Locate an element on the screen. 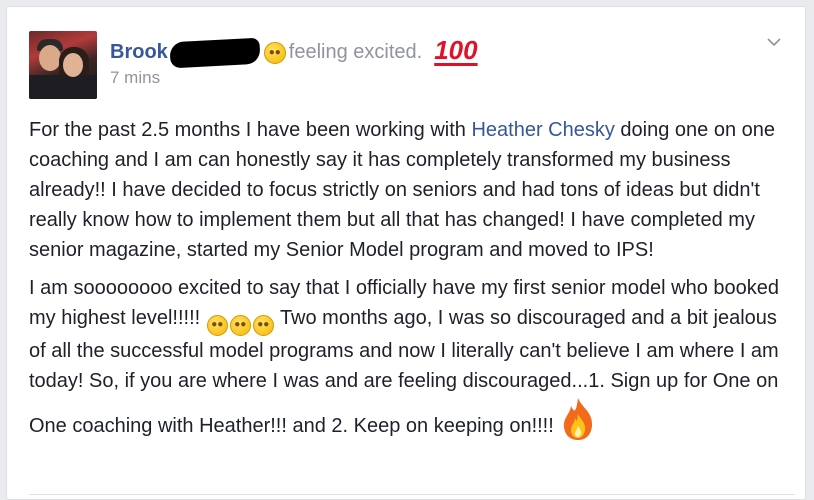 The width and height of the screenshot is (814, 500). author-avatar is located at coordinates (63, 65).